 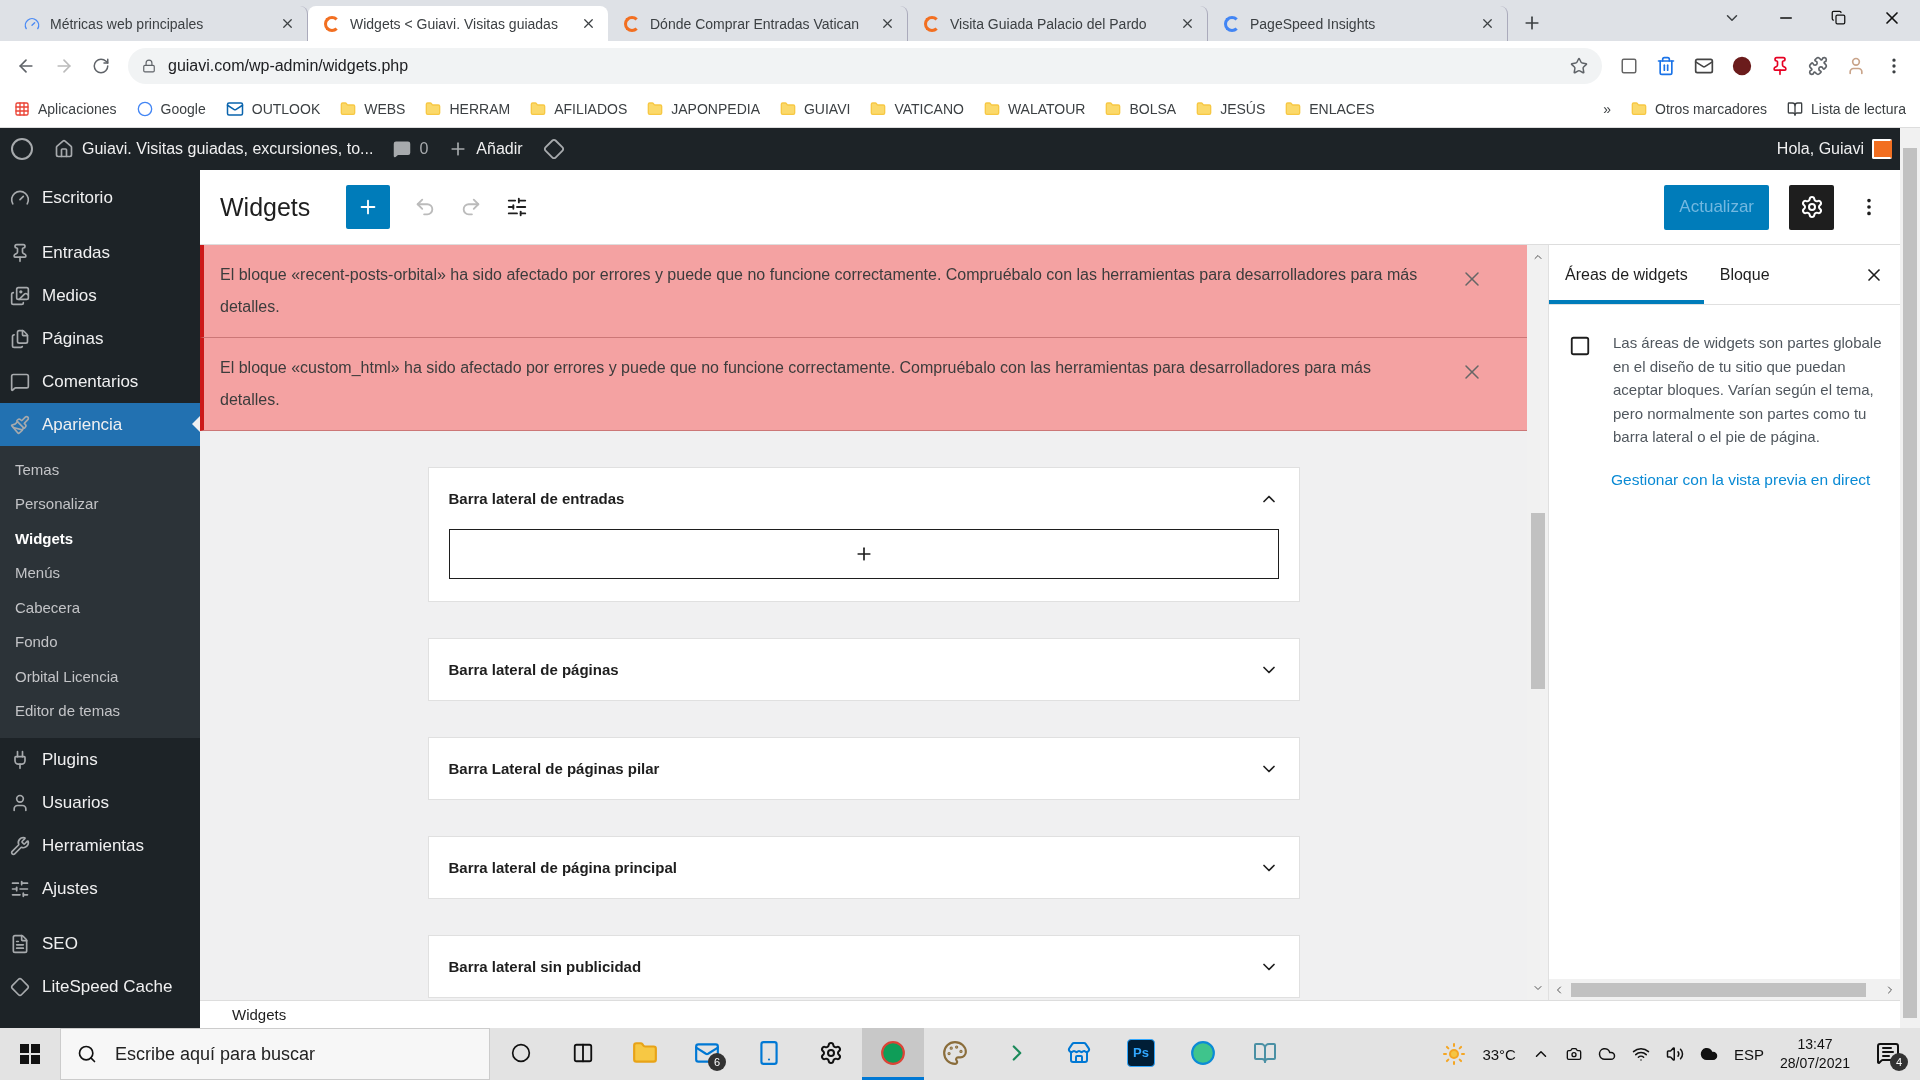 What do you see at coordinates (863, 498) in the screenshot?
I see `widget-area-header: Barra lateral de entradas` at bounding box center [863, 498].